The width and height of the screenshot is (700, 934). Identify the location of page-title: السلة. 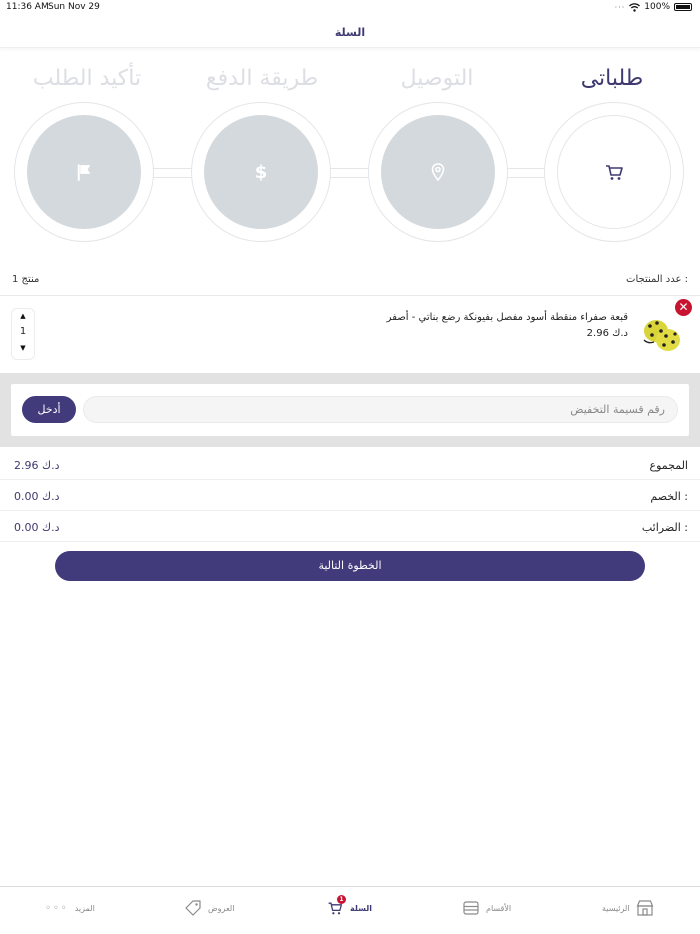
(350, 32).